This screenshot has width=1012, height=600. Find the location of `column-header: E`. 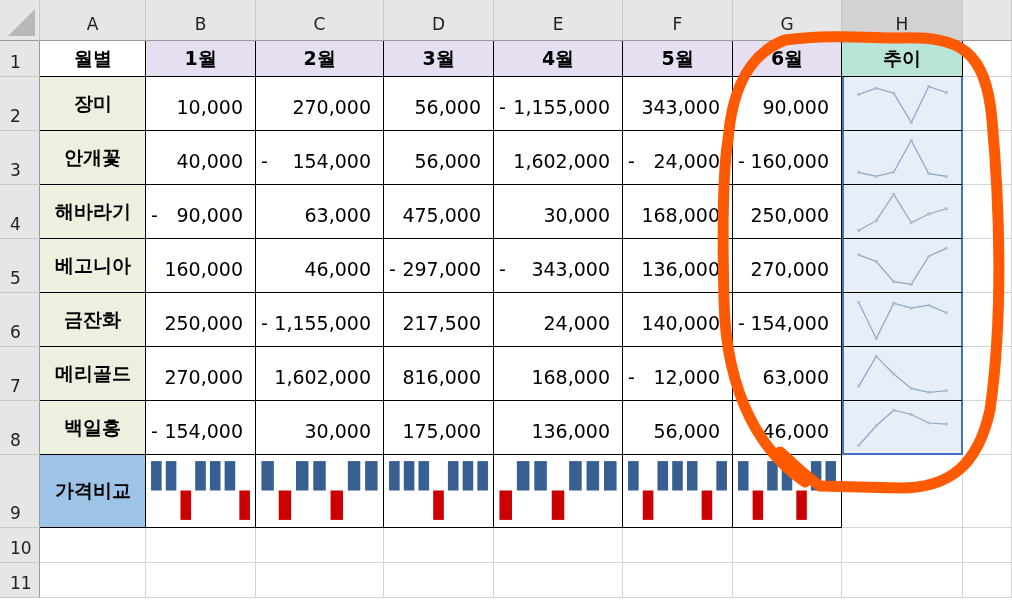

column-header: E is located at coordinates (558, 20).